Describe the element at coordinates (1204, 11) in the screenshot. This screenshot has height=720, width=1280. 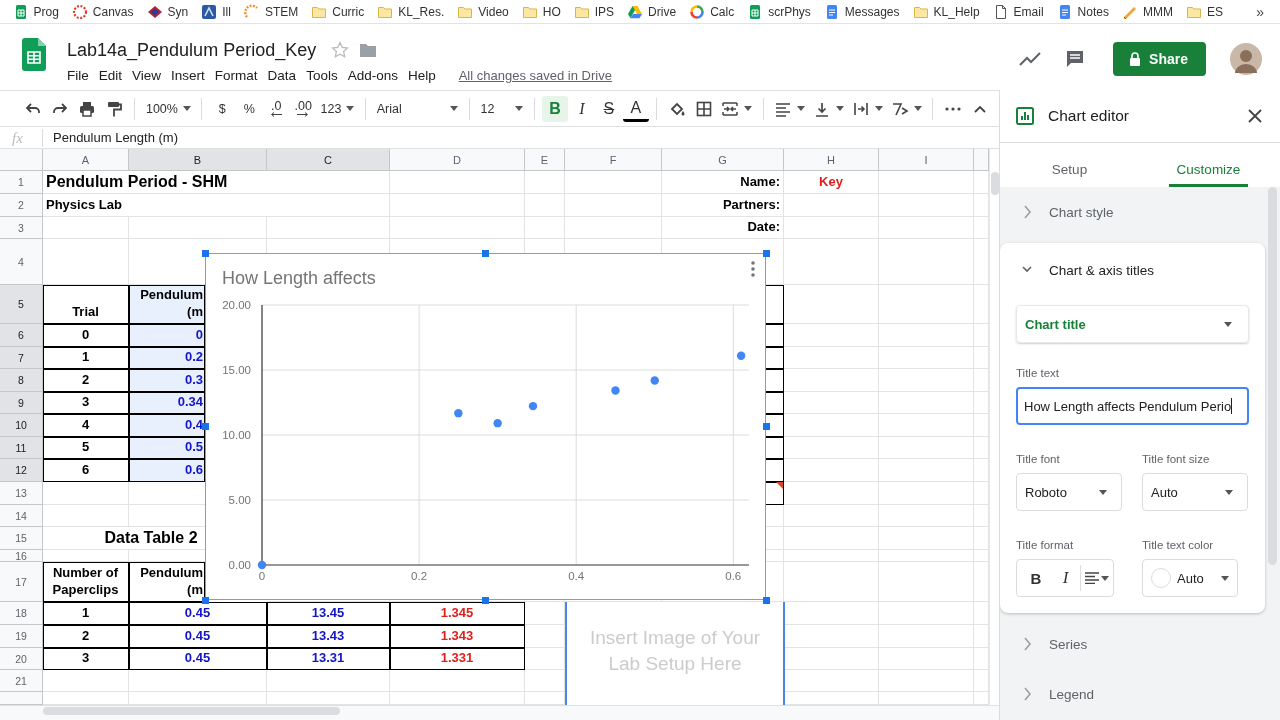
I see `bookmark-link: ES` at that location.